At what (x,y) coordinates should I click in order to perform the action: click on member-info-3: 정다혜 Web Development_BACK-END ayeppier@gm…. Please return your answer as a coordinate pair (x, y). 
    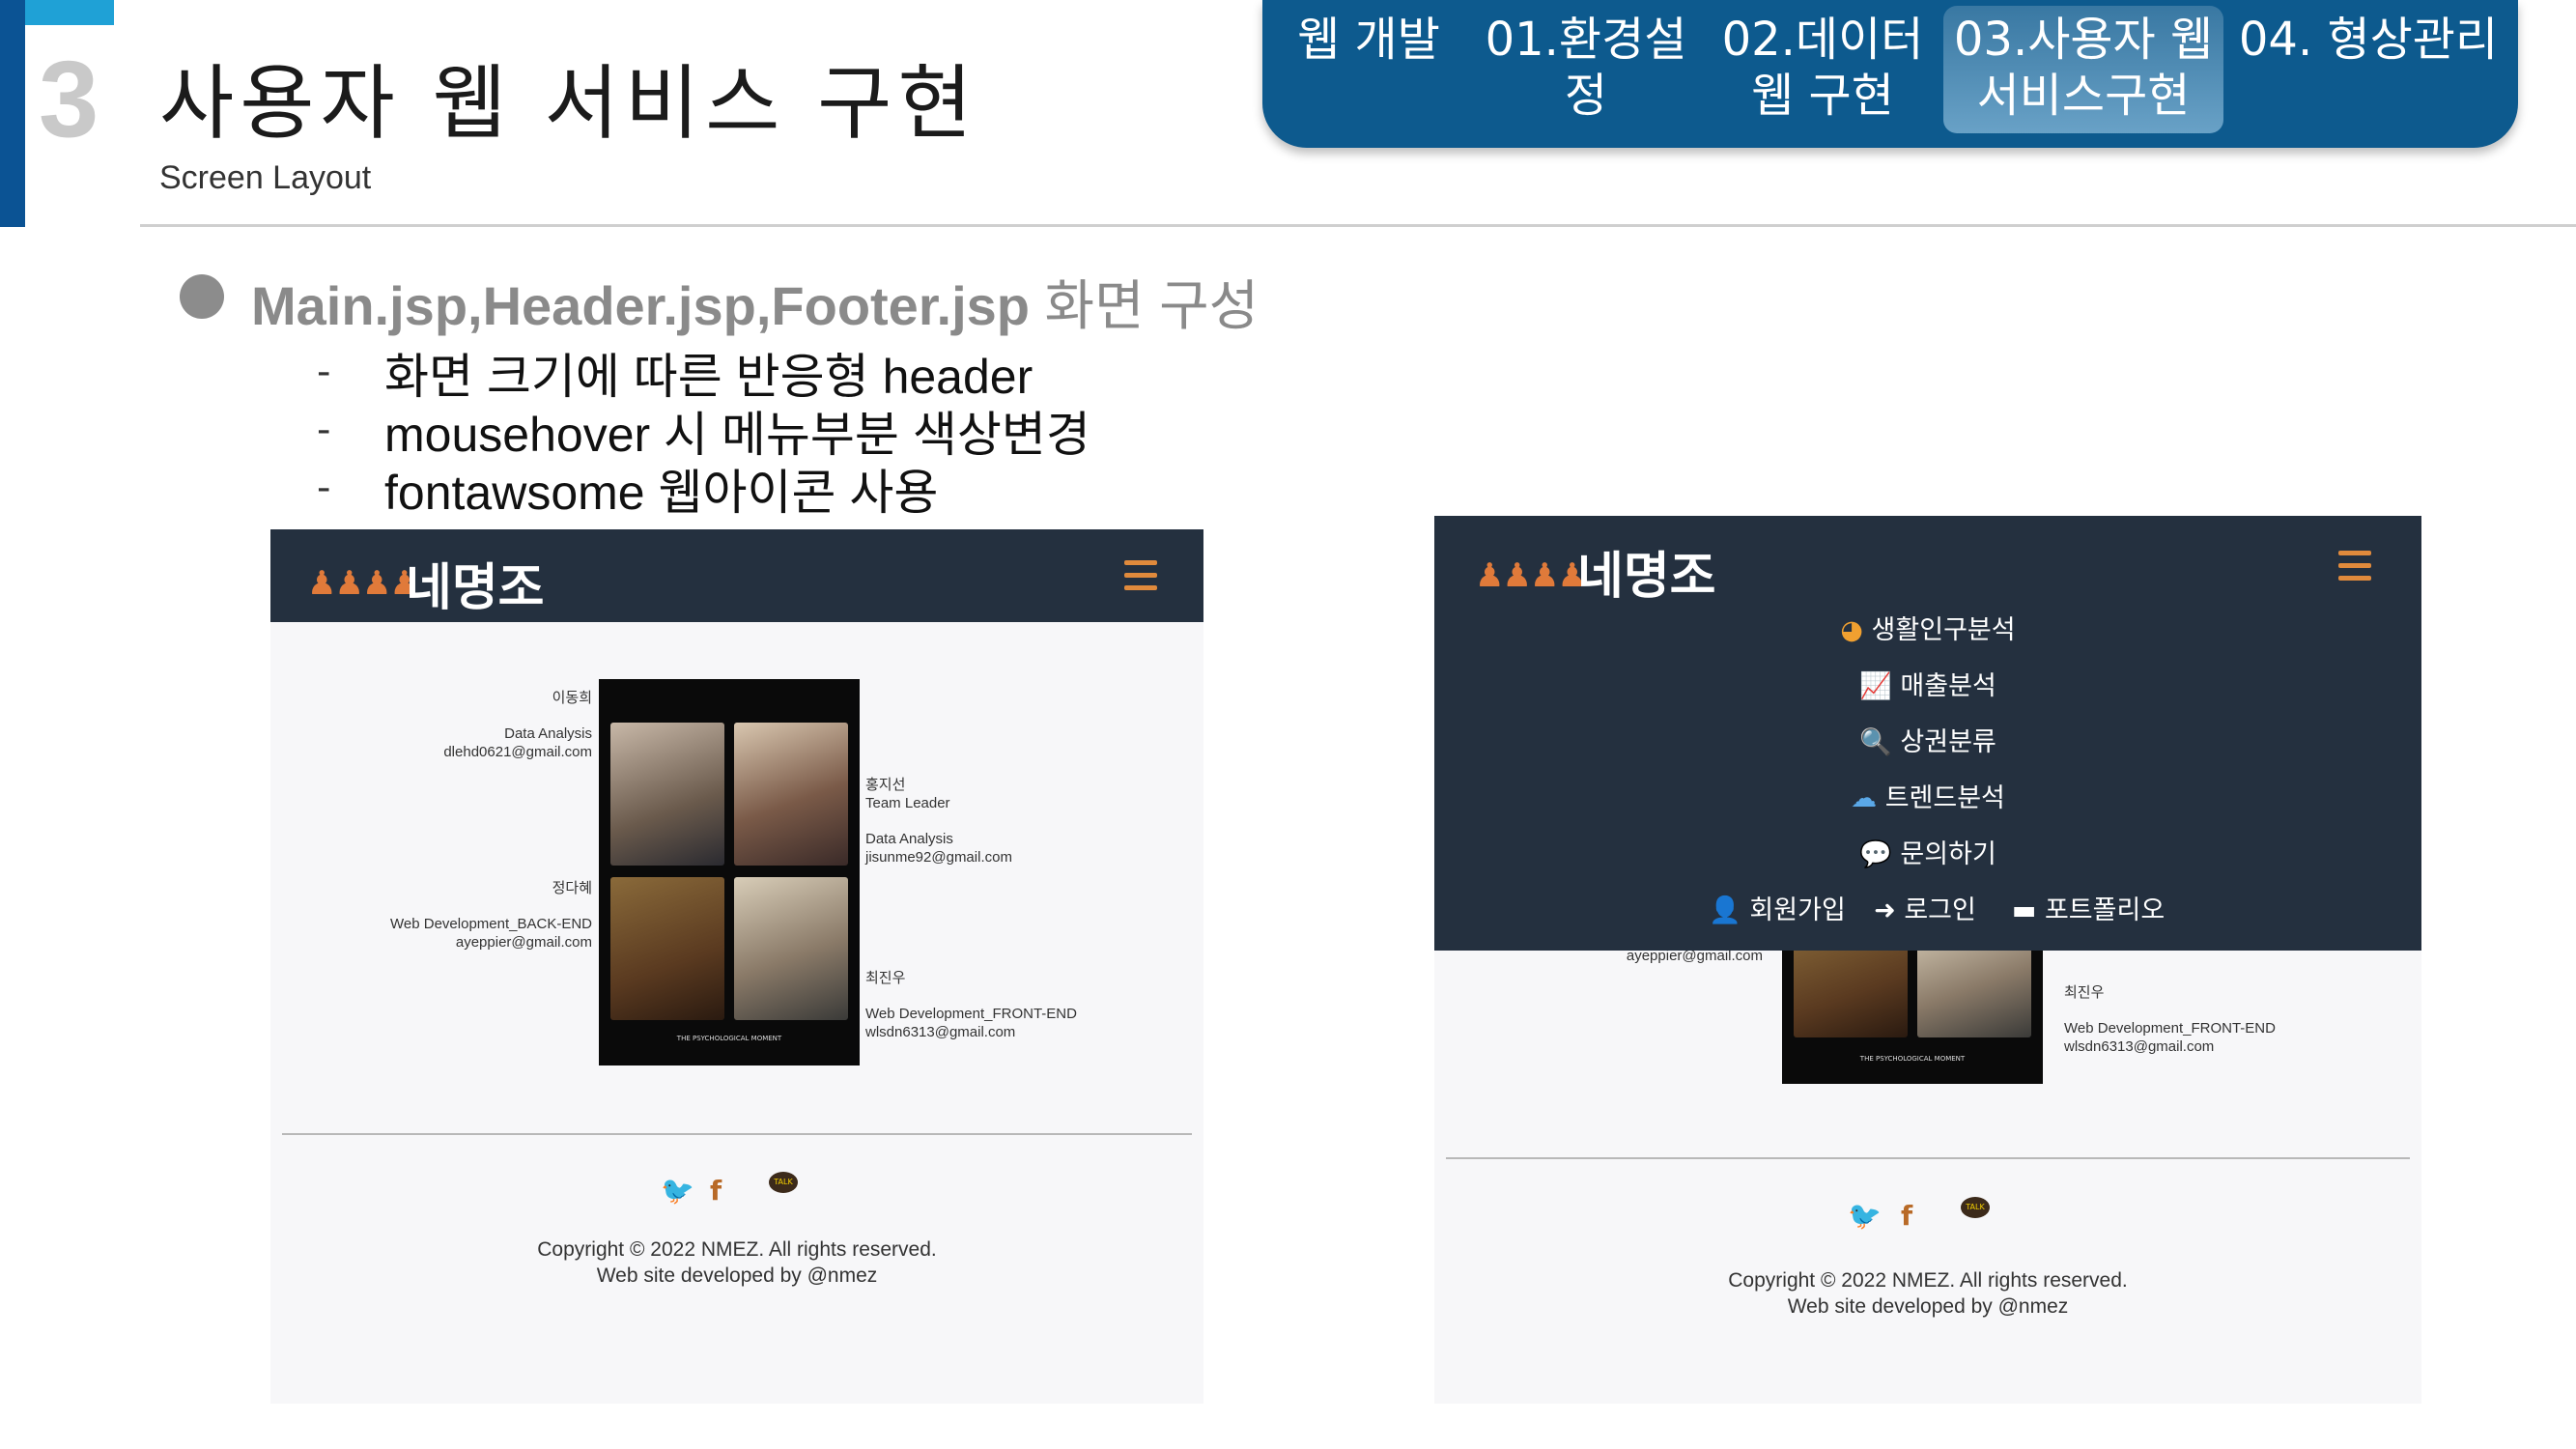
    Looking at the image, I should click on (491, 915).